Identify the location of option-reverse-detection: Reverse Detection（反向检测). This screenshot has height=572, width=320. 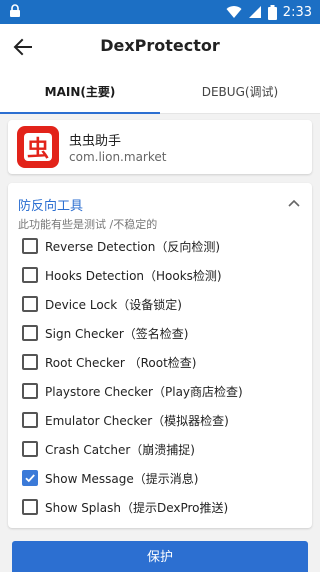
(162, 247).